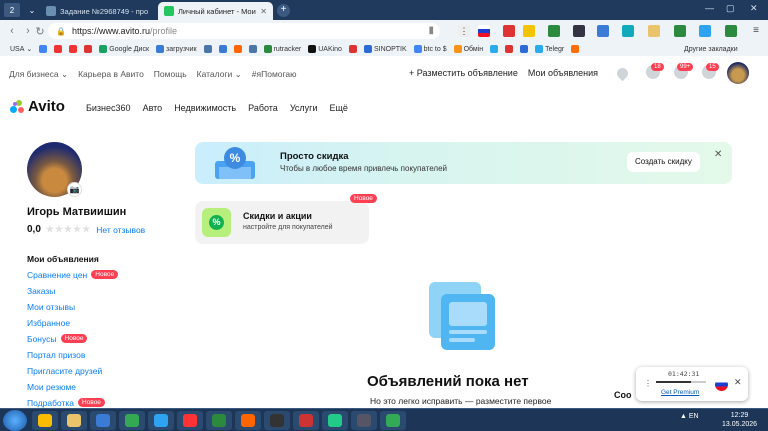  Describe the element at coordinates (739, 420) in the screenshot. I see `clock: 12:29 13.05.2026` at that location.